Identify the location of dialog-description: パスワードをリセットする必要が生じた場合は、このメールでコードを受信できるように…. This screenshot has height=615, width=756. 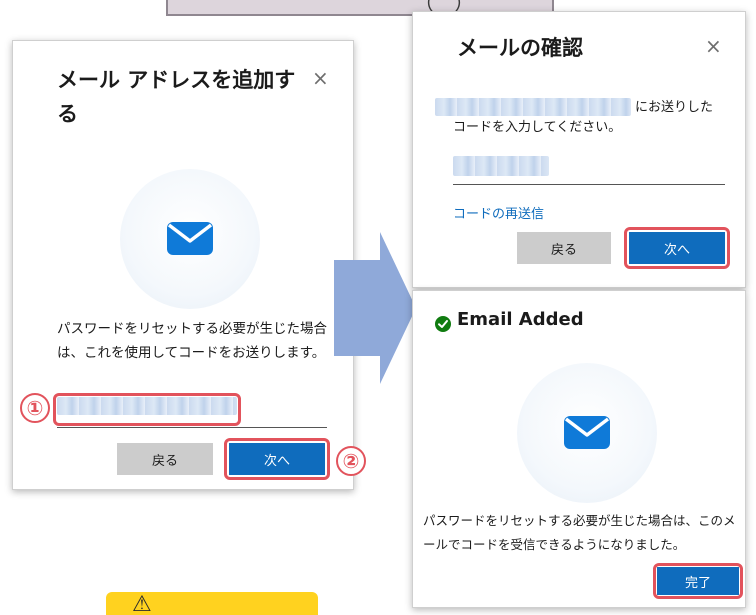
(579, 532).